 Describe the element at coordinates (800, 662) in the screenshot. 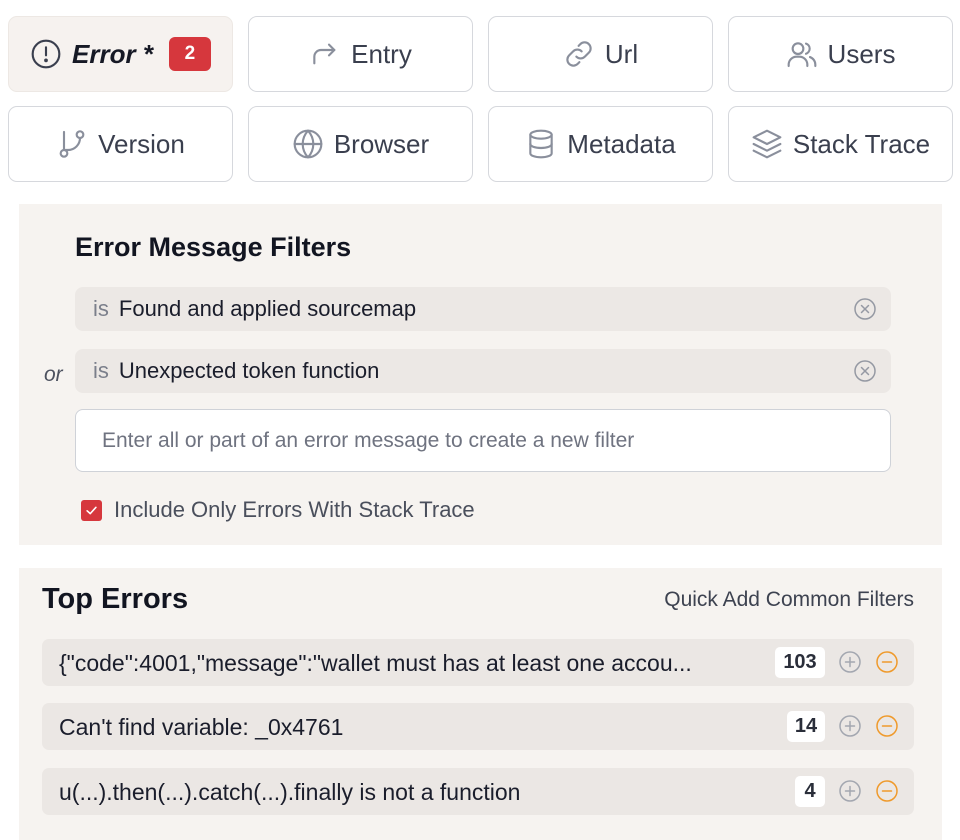

I see `error-count: 103` at that location.